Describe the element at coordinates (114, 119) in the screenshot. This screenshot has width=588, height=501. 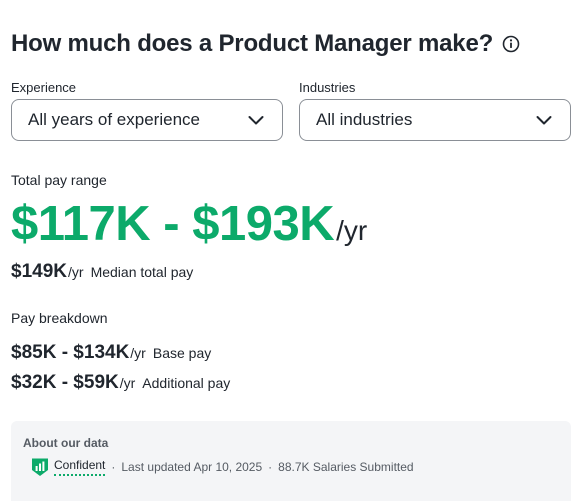
I see `experience-select-value: All years of experience` at that location.